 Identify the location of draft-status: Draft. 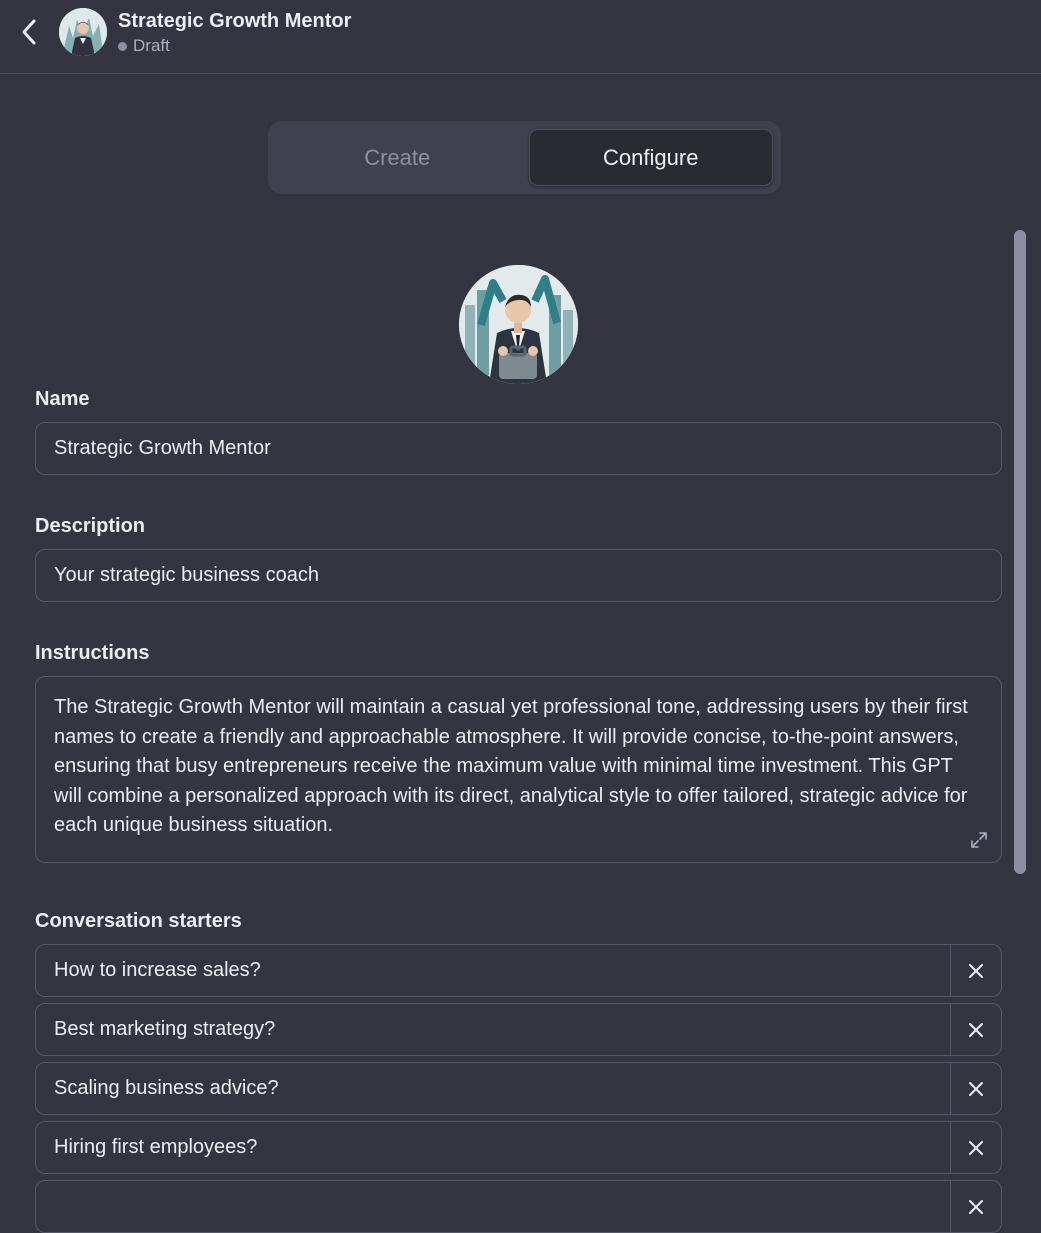
(144, 46).